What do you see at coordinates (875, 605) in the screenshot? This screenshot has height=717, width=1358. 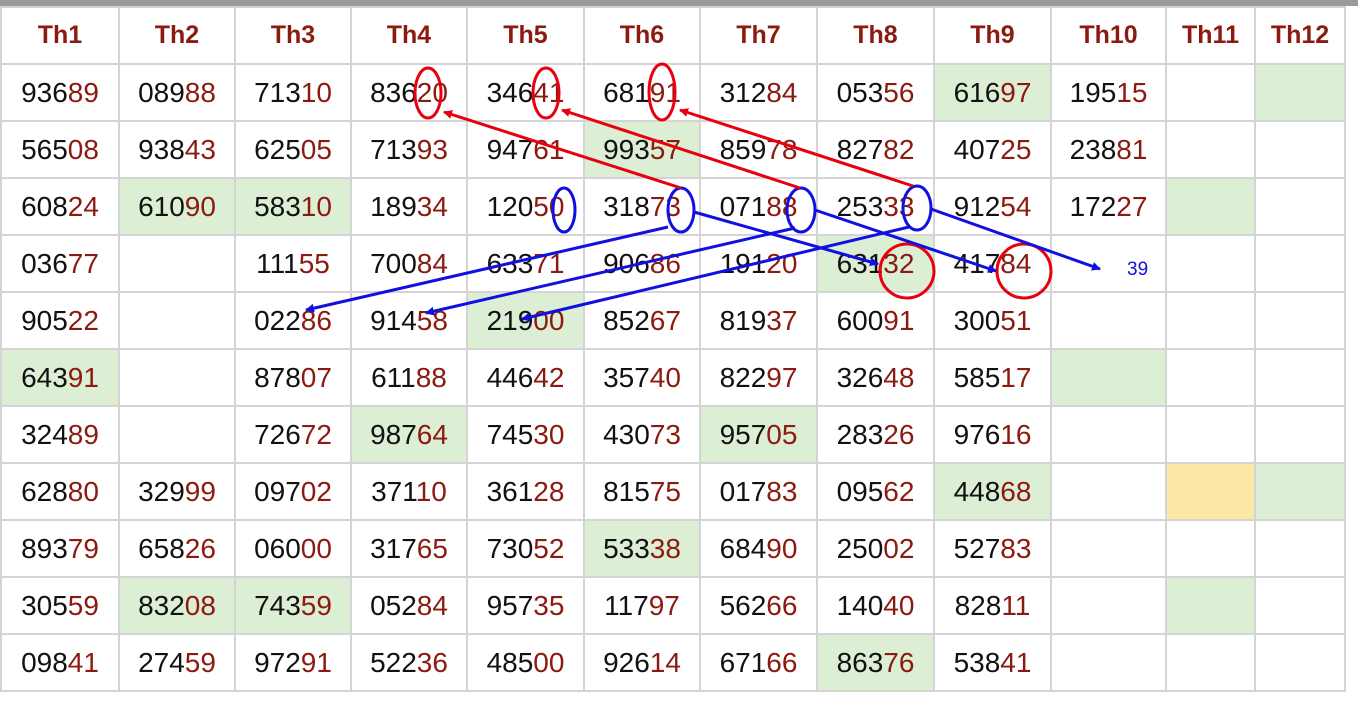 I see `result-cell: 14040` at bounding box center [875, 605].